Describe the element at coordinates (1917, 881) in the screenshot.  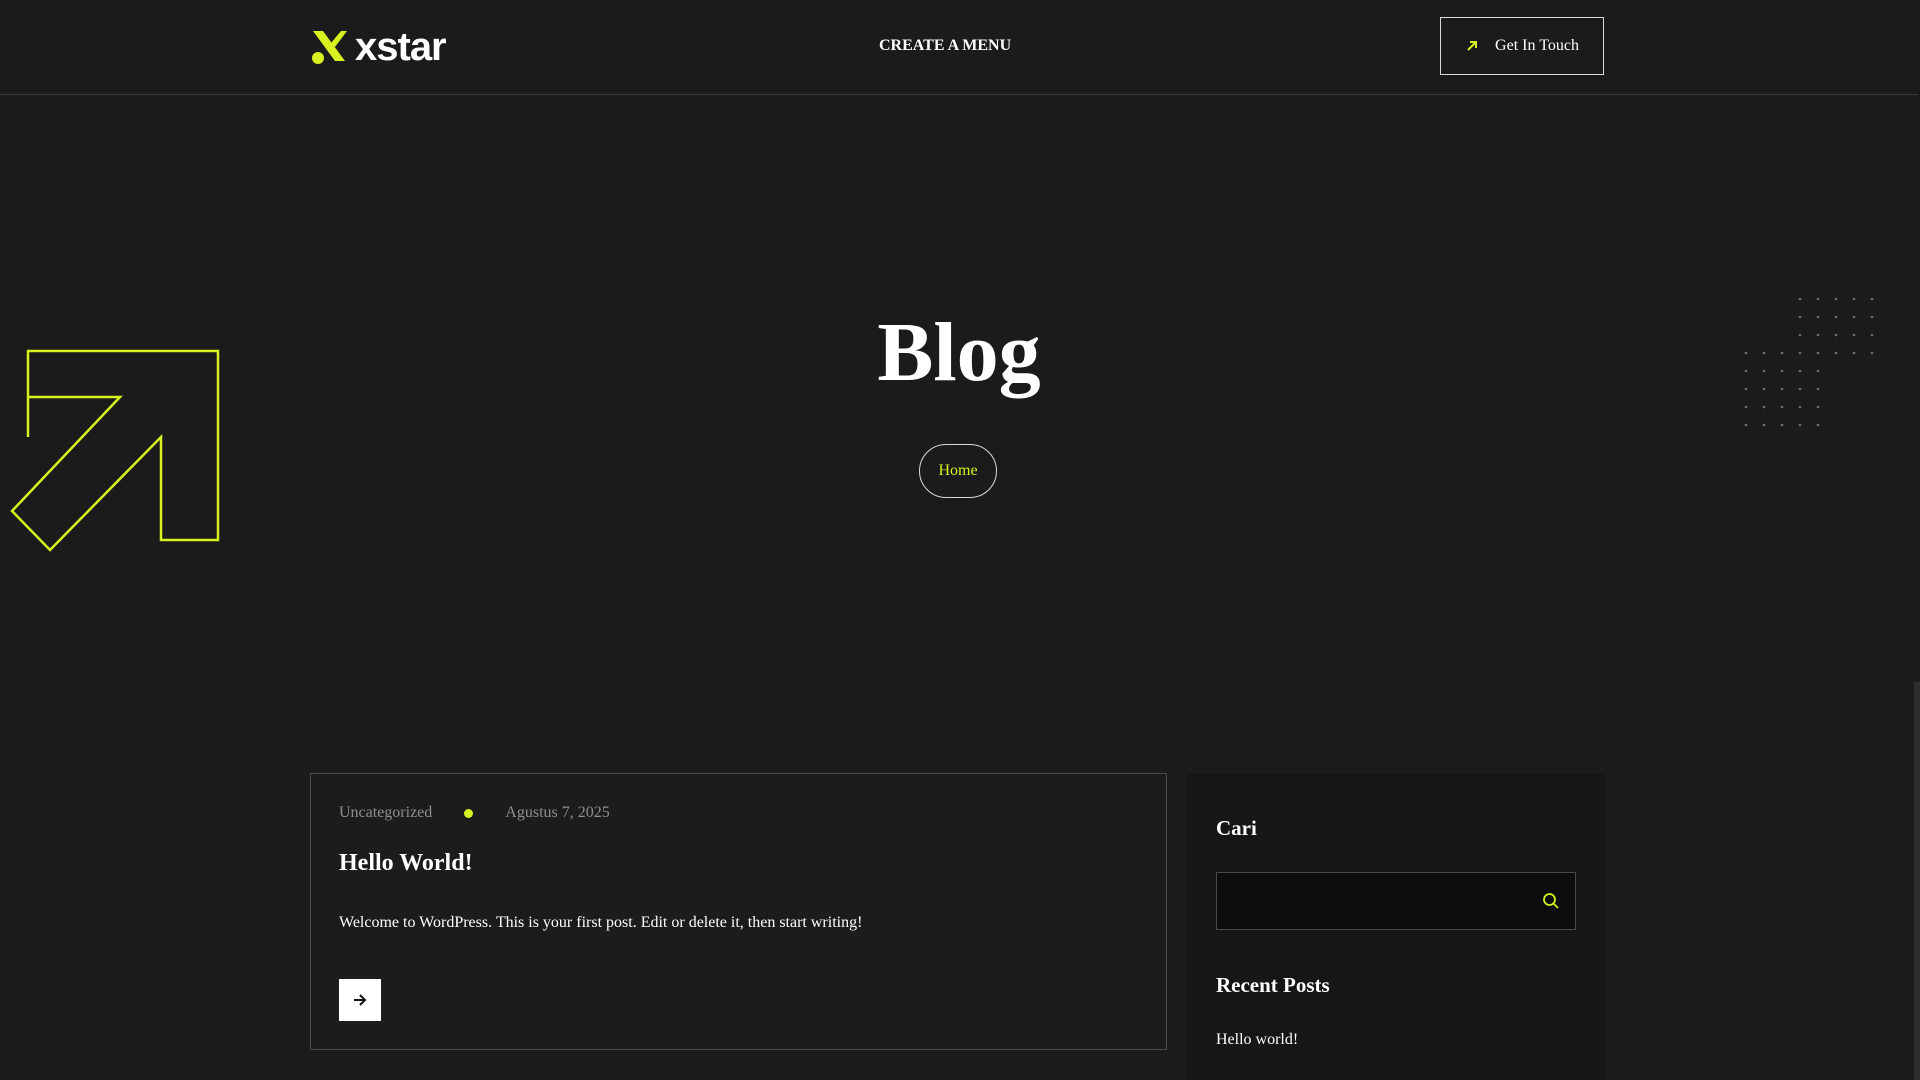
I see `scrollbar-thumb` at that location.